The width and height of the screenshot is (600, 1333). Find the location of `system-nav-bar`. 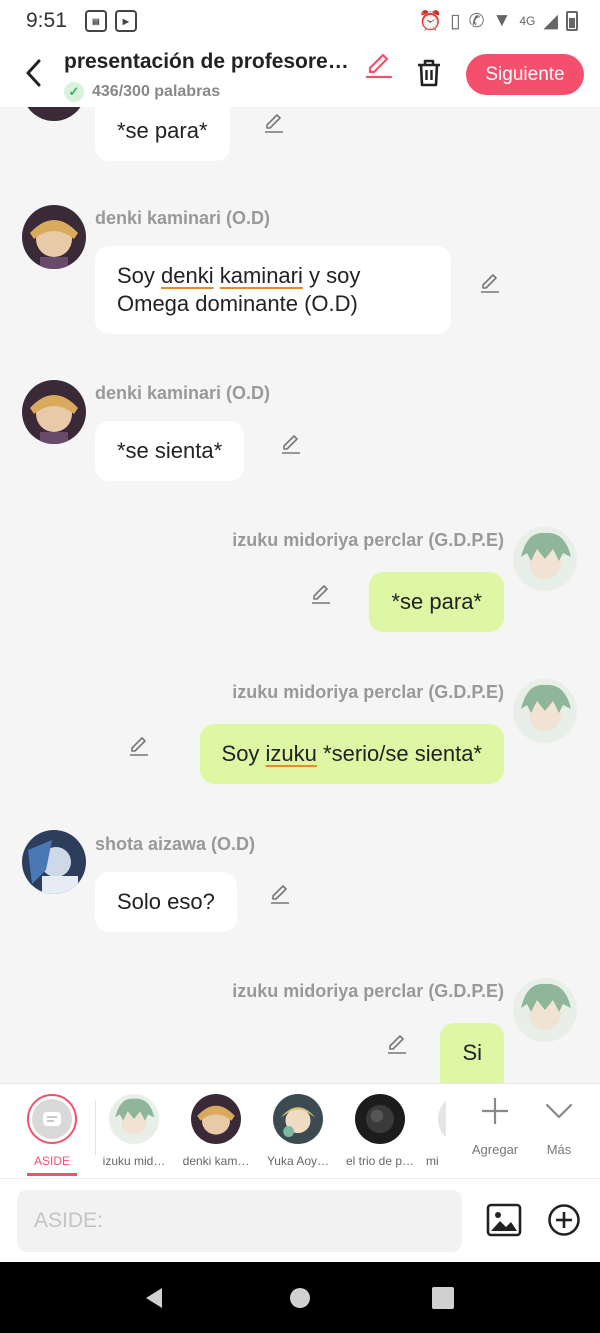

system-nav-bar is located at coordinates (300, 1297).